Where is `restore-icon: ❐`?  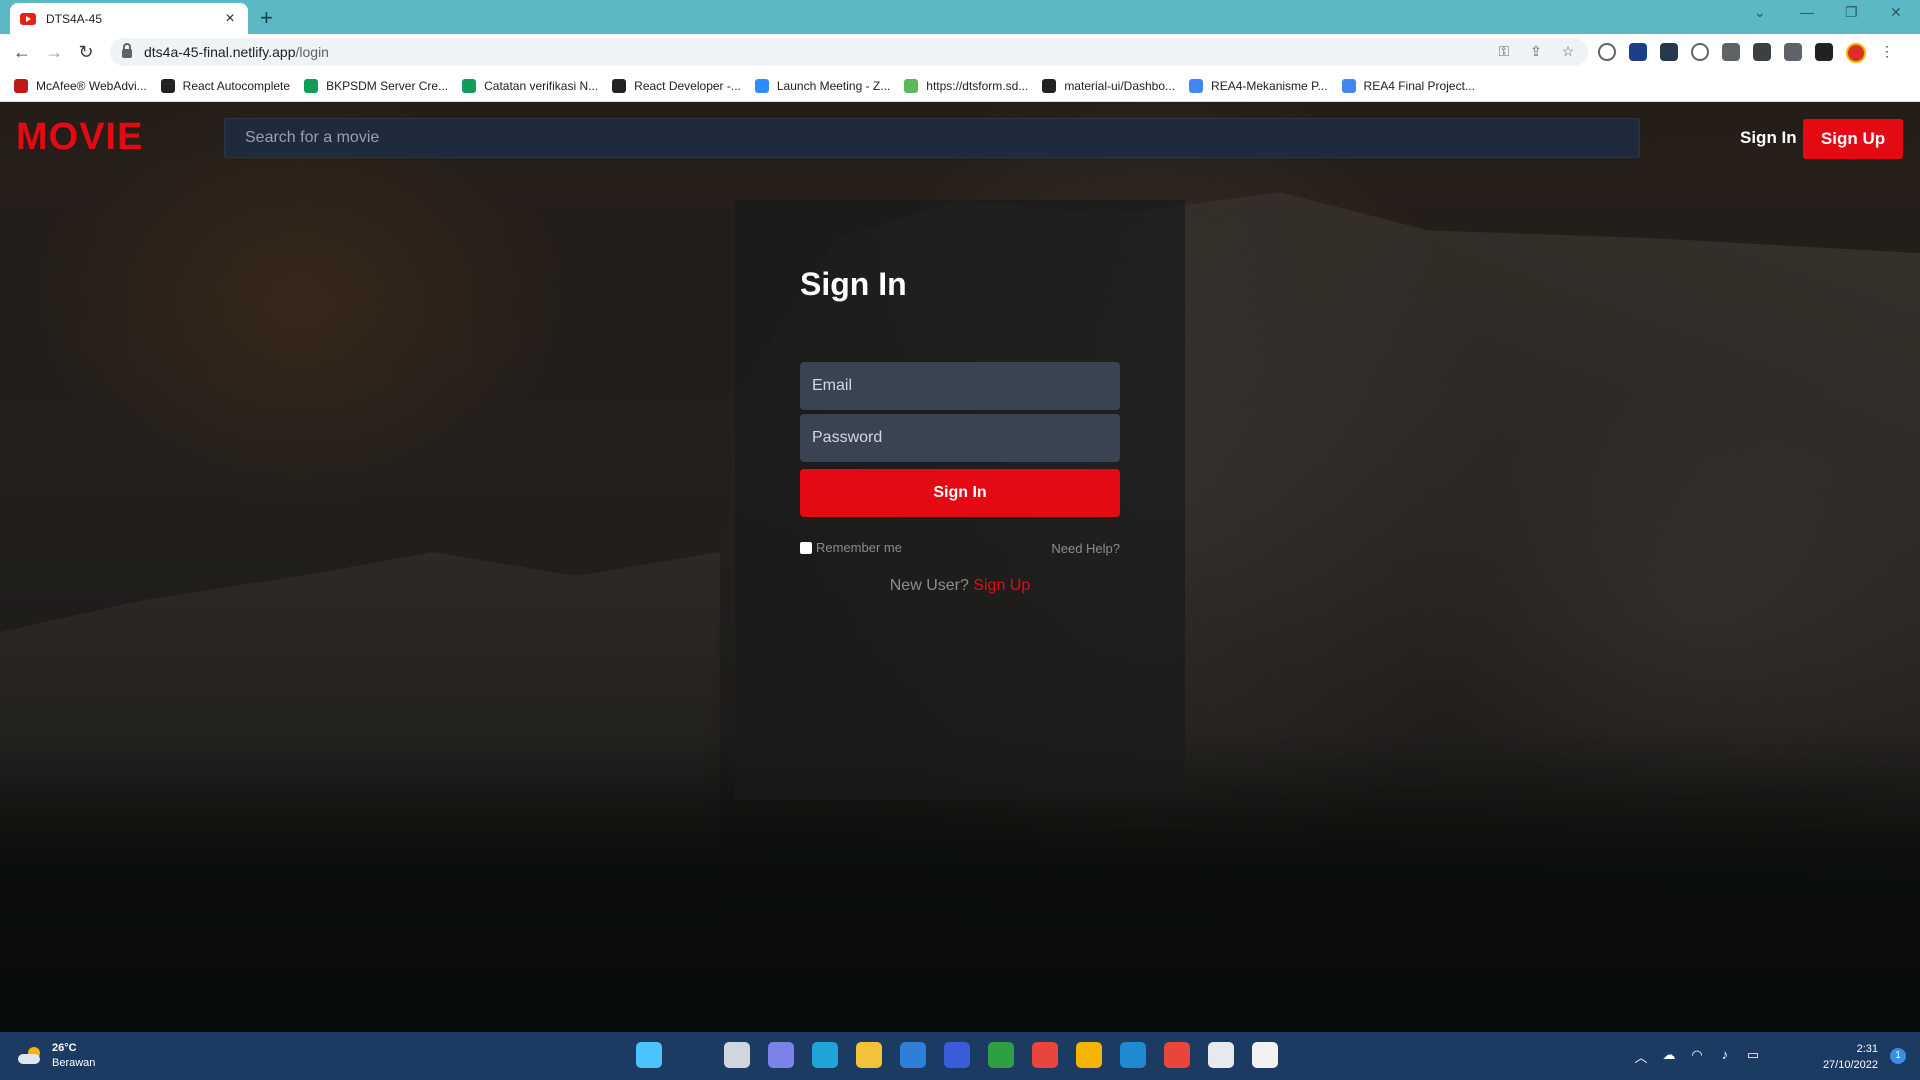 restore-icon: ❐ is located at coordinates (1851, 12).